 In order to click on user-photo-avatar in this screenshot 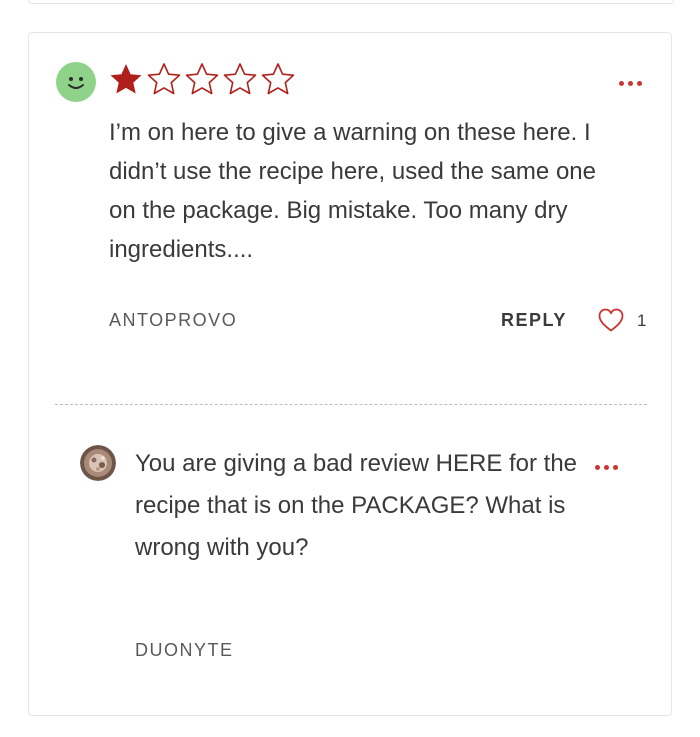, I will do `click(98, 463)`.